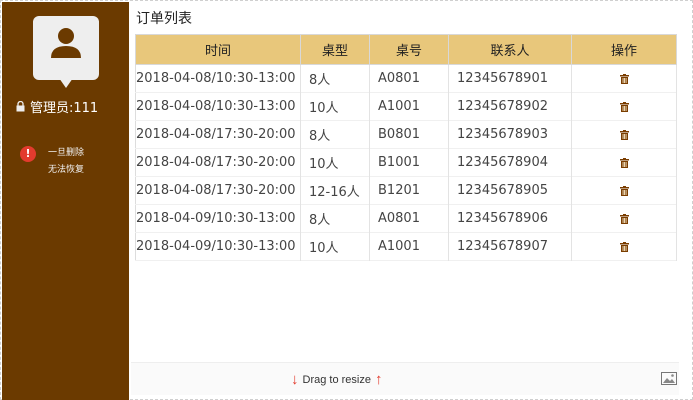 The image size is (693, 400). I want to click on arrow-up-icon: ↑, so click(378, 379).